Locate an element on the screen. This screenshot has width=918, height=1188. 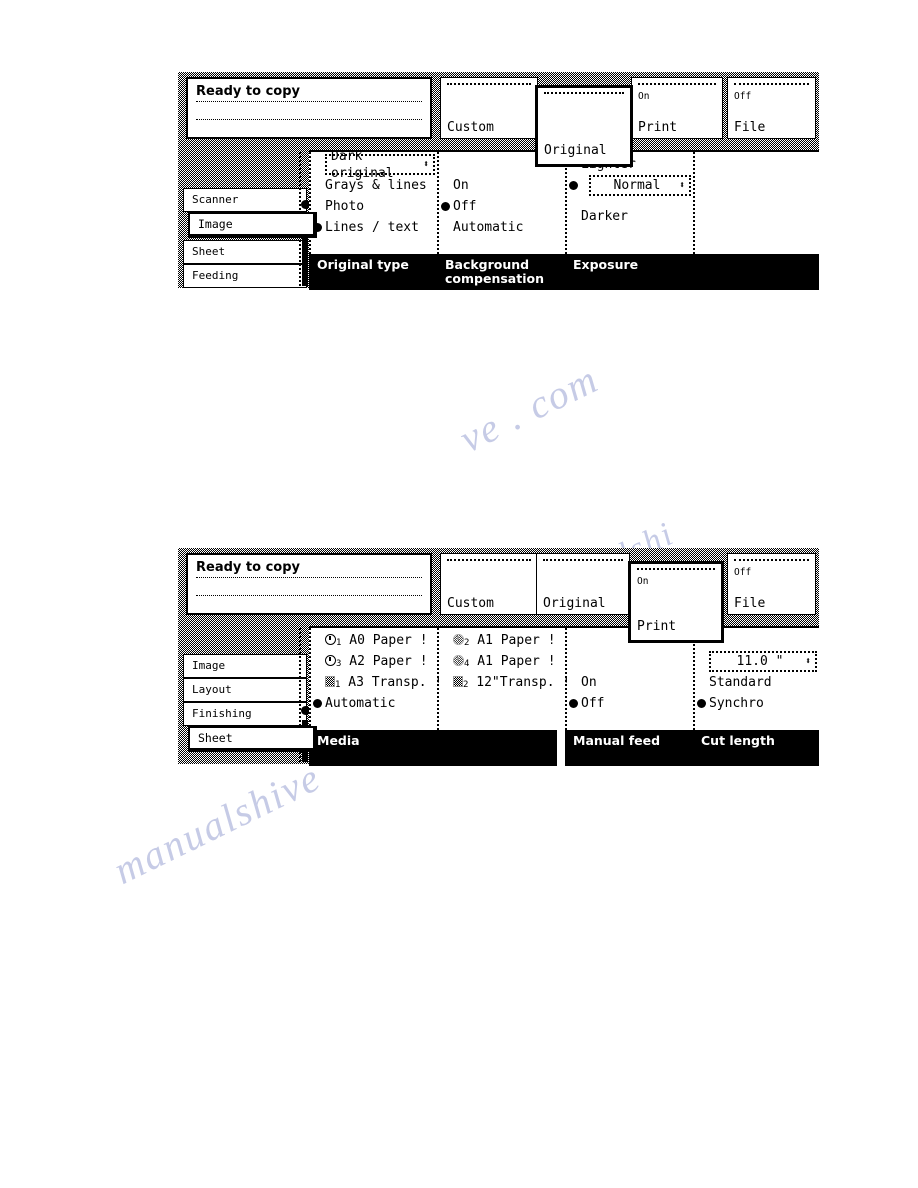
media-option-a0-paper: 1 A0 Paper ! is located at coordinates (375, 640).